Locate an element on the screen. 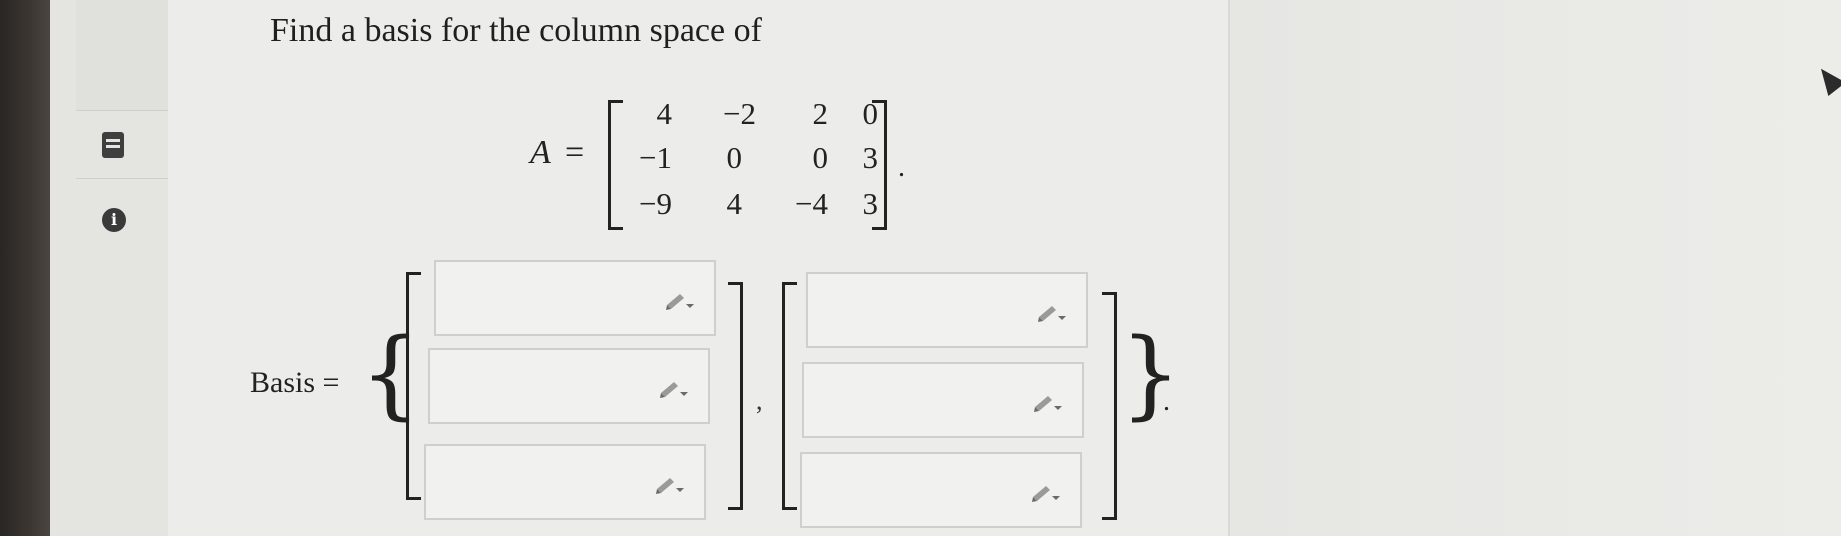 This screenshot has height=536, width=1841. vector2-entry1-input is located at coordinates (947, 310).